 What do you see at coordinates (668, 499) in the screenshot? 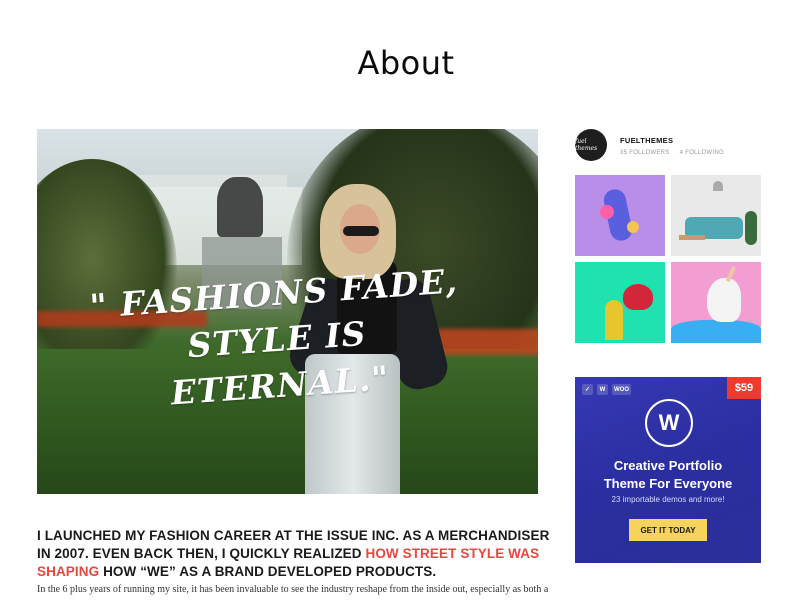
I see `ad-subtitle: 23 importable demos and more!` at bounding box center [668, 499].